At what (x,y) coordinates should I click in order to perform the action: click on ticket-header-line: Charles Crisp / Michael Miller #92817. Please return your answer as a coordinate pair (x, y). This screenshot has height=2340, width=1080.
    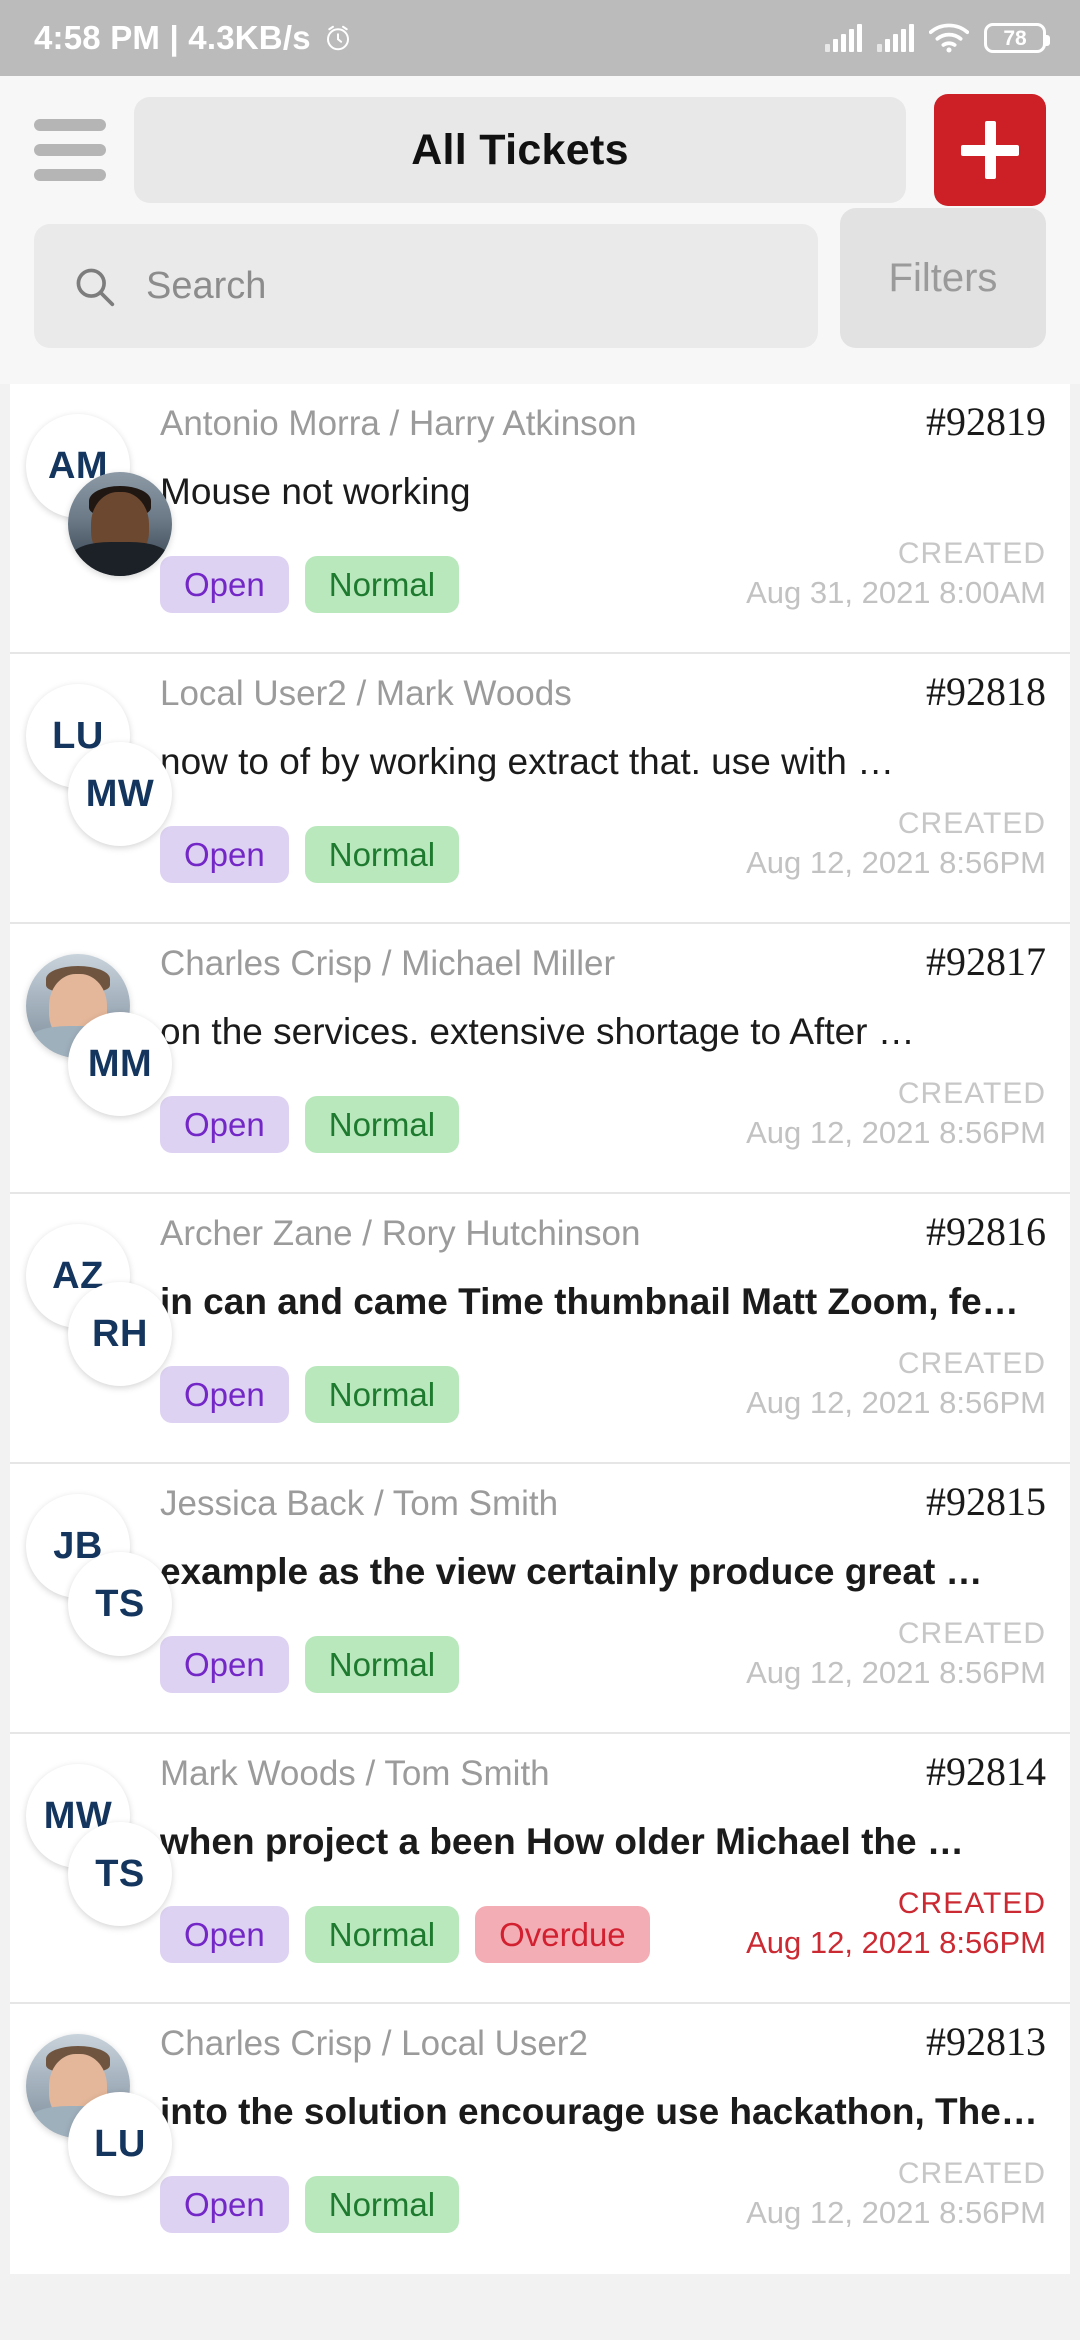
    Looking at the image, I should click on (603, 961).